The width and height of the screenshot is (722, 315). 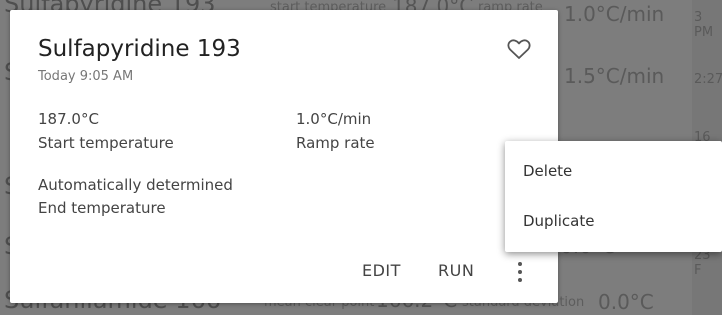 I want to click on run-button: RUN, so click(x=456, y=270).